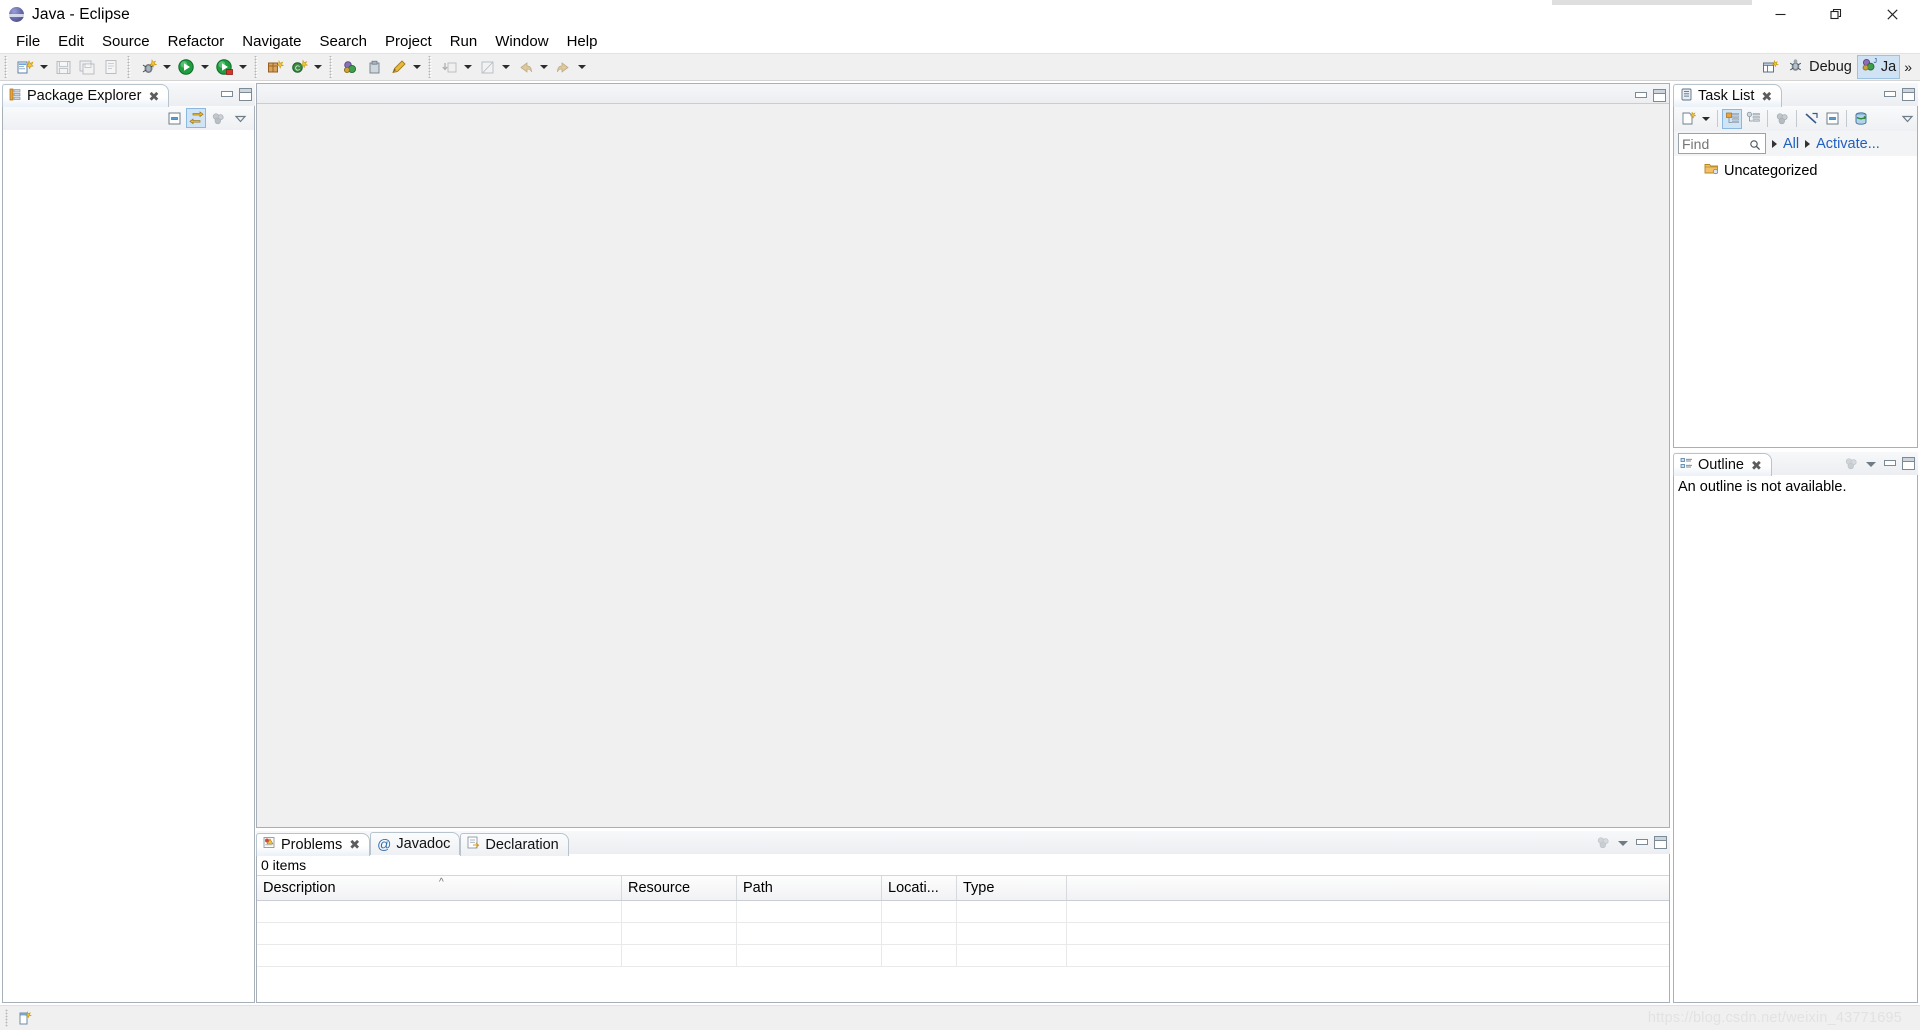 The image size is (1920, 1030). What do you see at coordinates (1732, 118) in the screenshot?
I see `categorized-presentation-icon` at bounding box center [1732, 118].